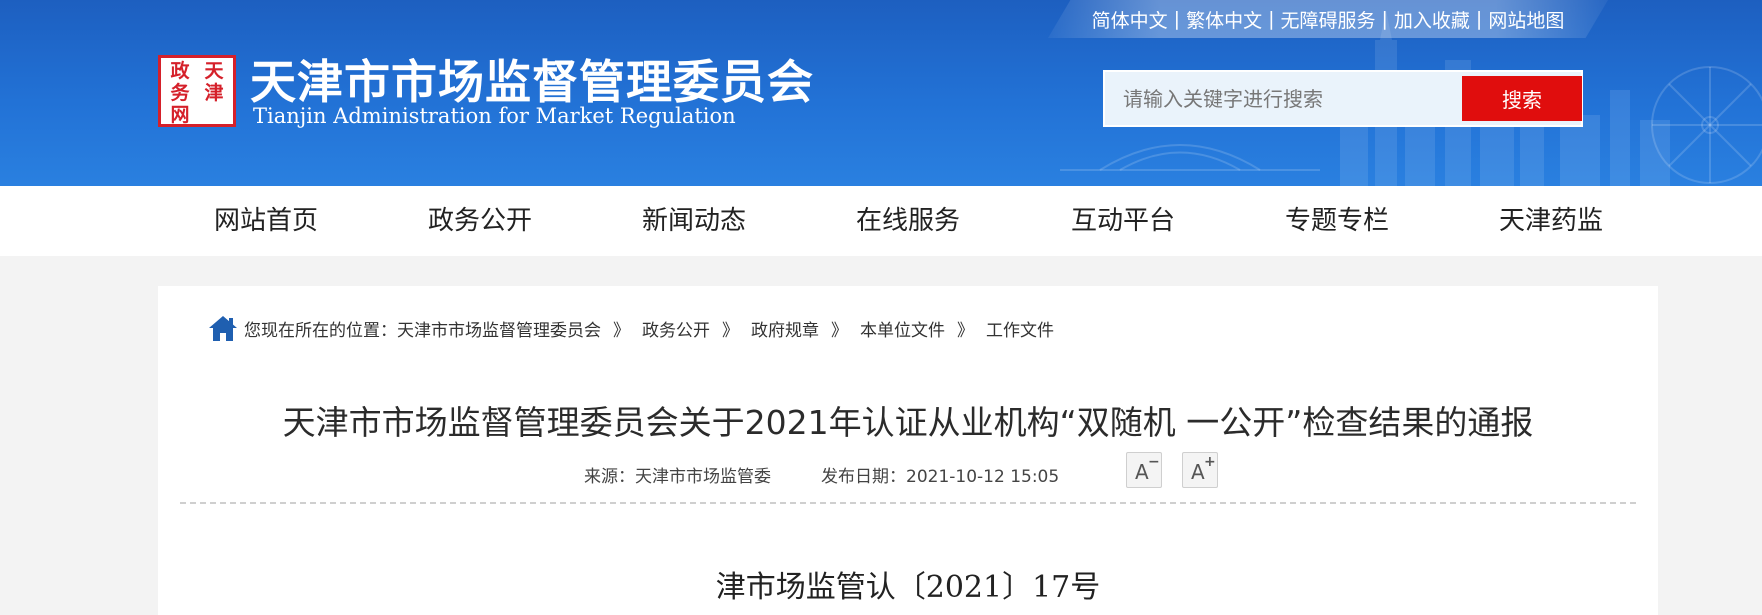 Image resolution: width=1762 pixels, height=615 pixels. What do you see at coordinates (1020, 328) in the screenshot?
I see `breadcrumb-item-work-documents: 工作文件` at bounding box center [1020, 328].